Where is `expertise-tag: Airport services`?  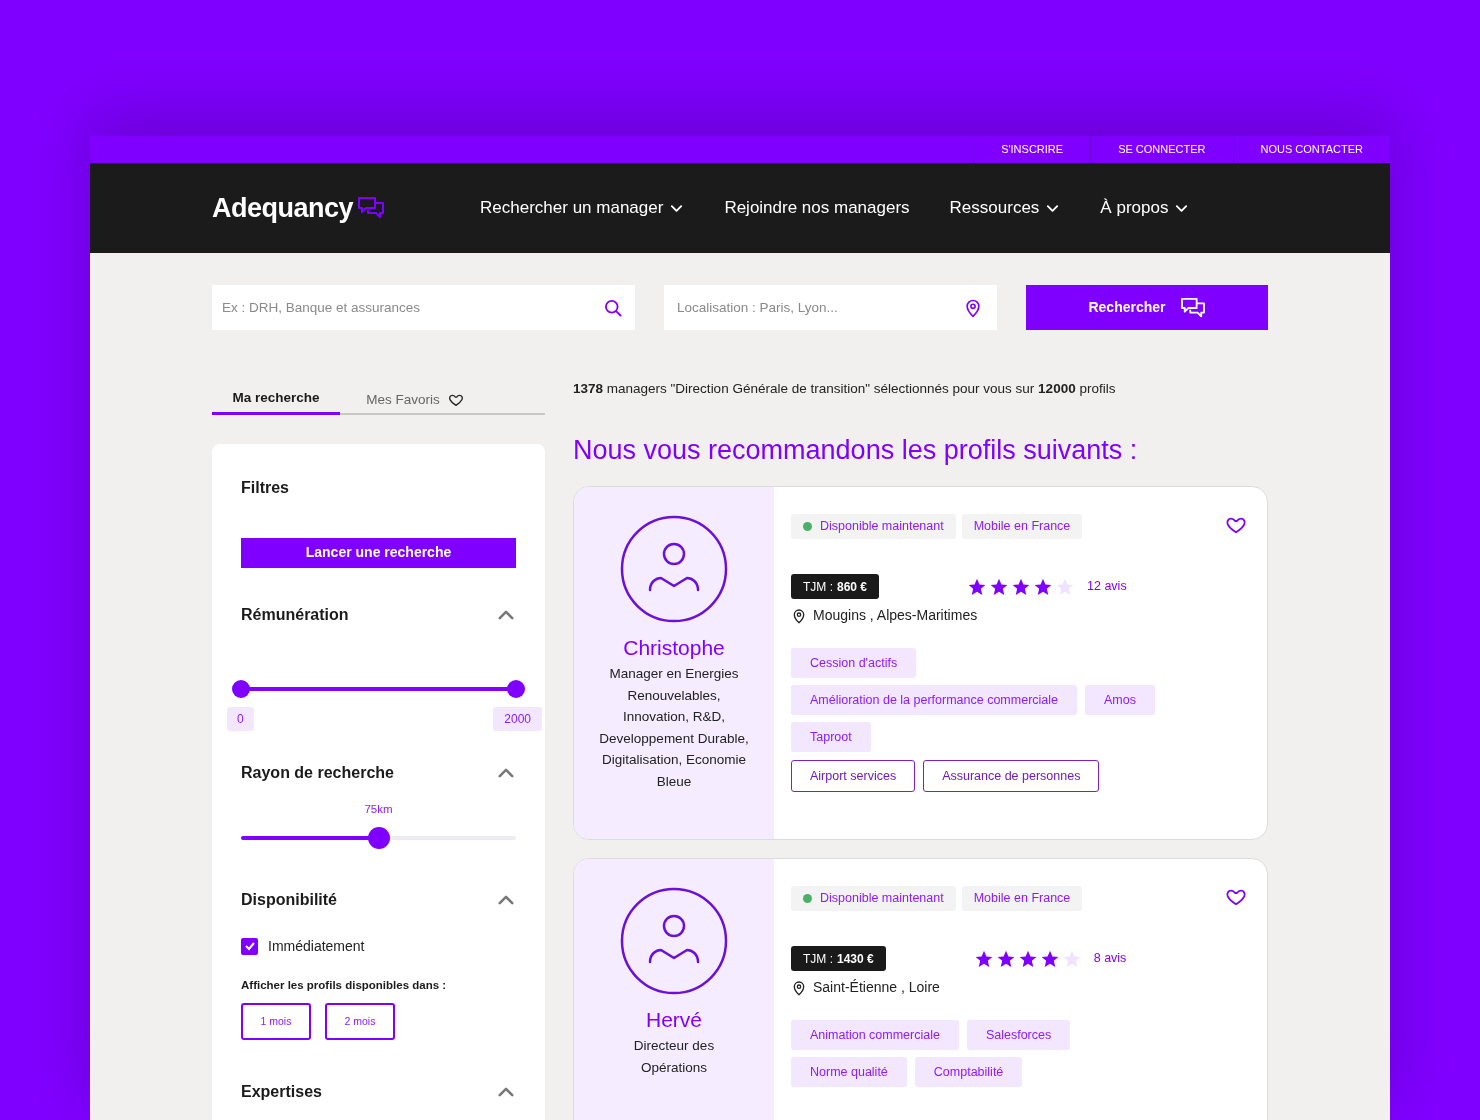
expertise-tag: Airport services is located at coordinates (853, 776).